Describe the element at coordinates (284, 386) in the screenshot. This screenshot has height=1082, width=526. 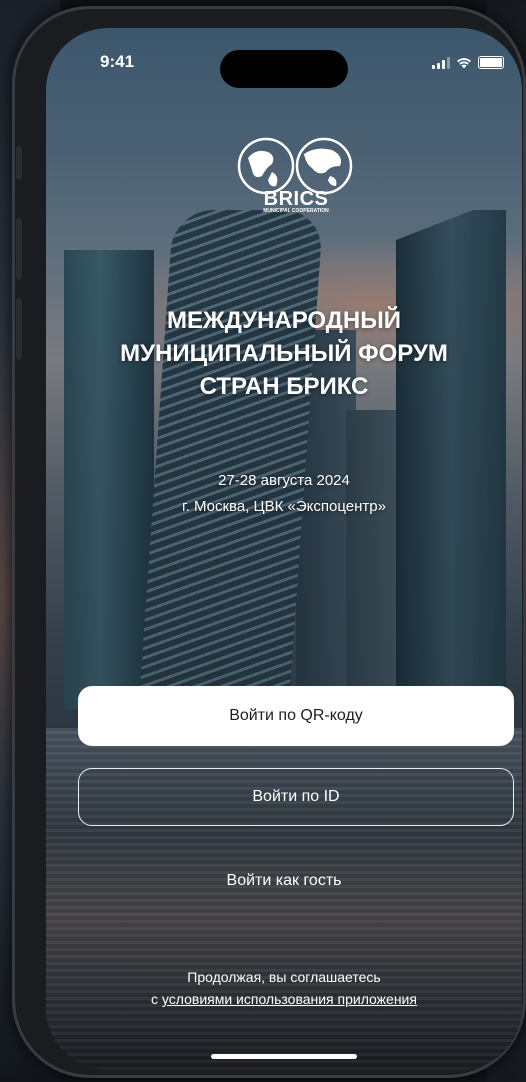
I see `title-line: СТРАН БРИКС` at that location.